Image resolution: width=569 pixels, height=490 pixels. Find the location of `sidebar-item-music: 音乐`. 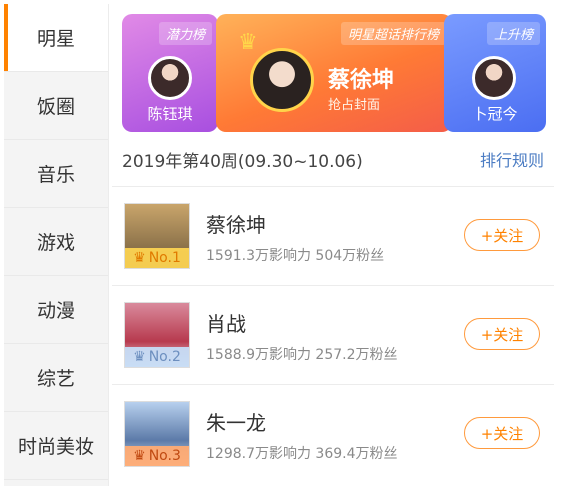

sidebar-item-music: 音乐 is located at coordinates (56, 174).